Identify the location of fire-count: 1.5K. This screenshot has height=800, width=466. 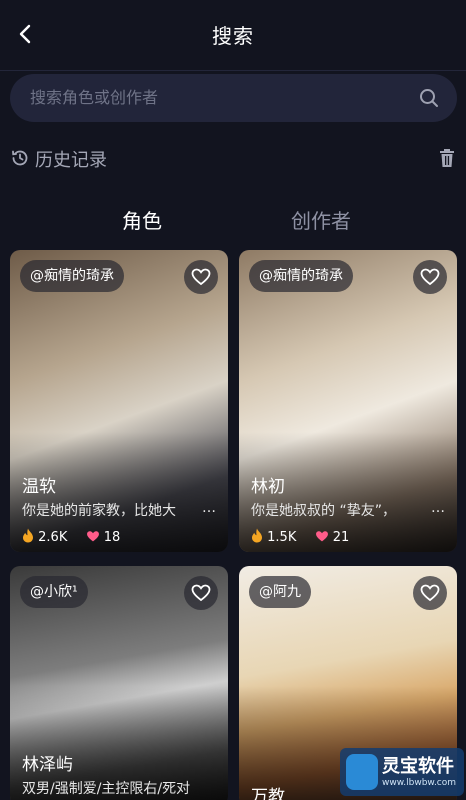
(282, 537).